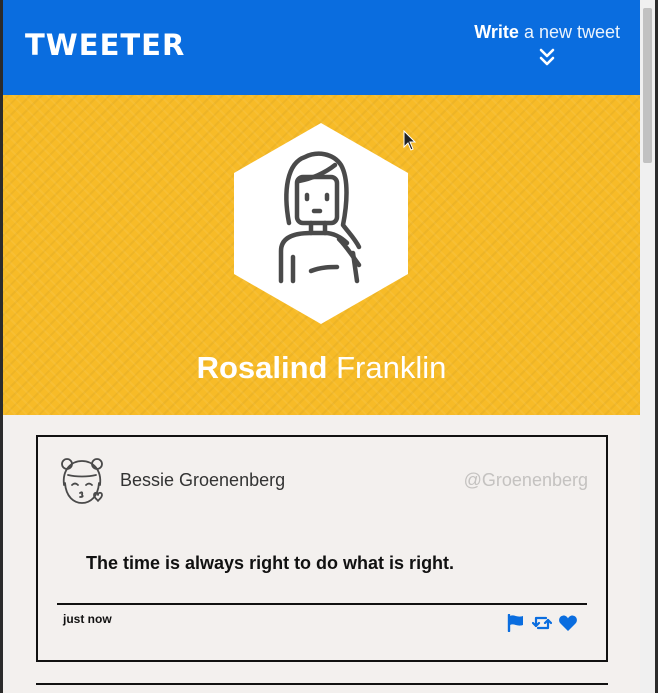 The image size is (658, 693). What do you see at coordinates (526, 480) in the screenshot?
I see `tweet-author-handle: @Groenenberg` at bounding box center [526, 480].